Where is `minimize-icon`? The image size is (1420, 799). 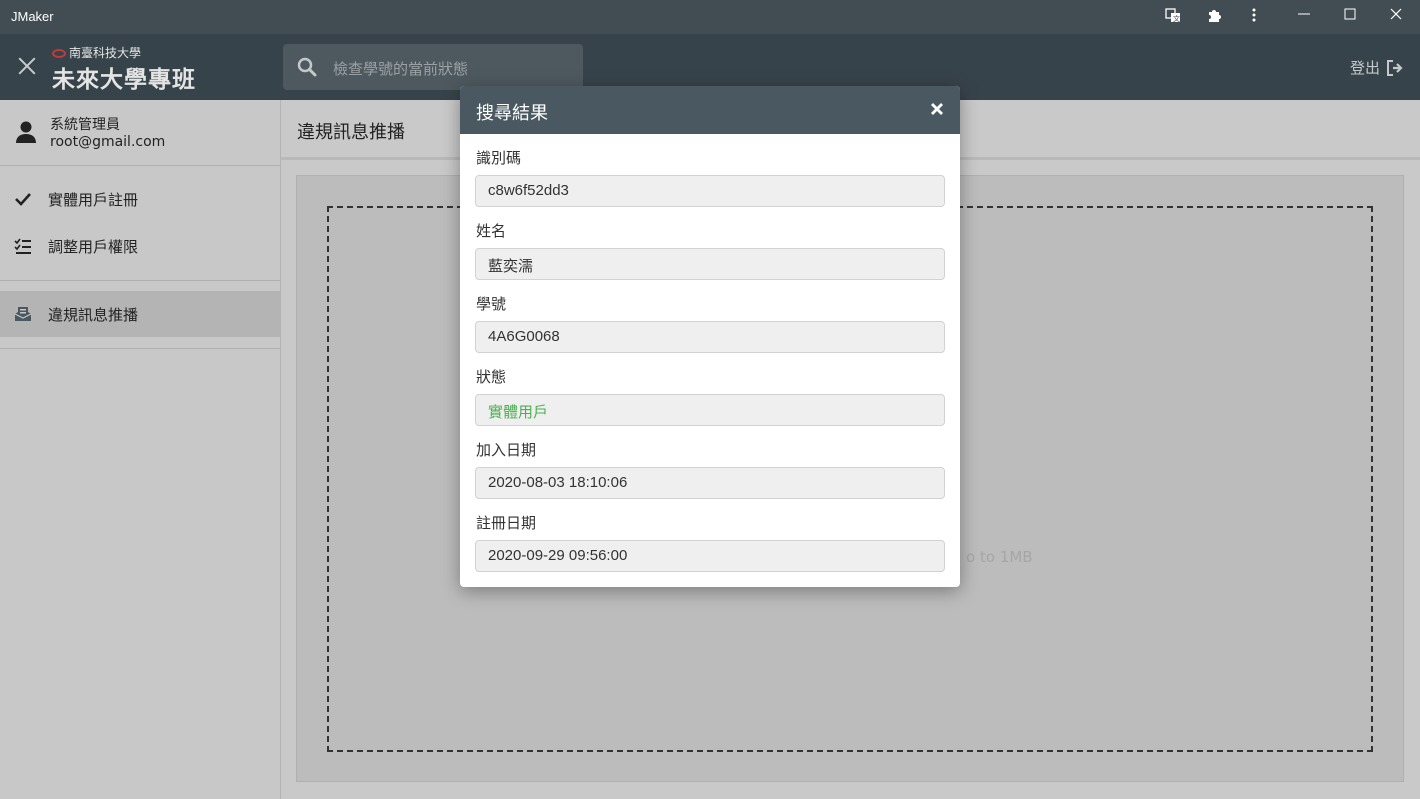
minimize-icon is located at coordinates (1304, 17).